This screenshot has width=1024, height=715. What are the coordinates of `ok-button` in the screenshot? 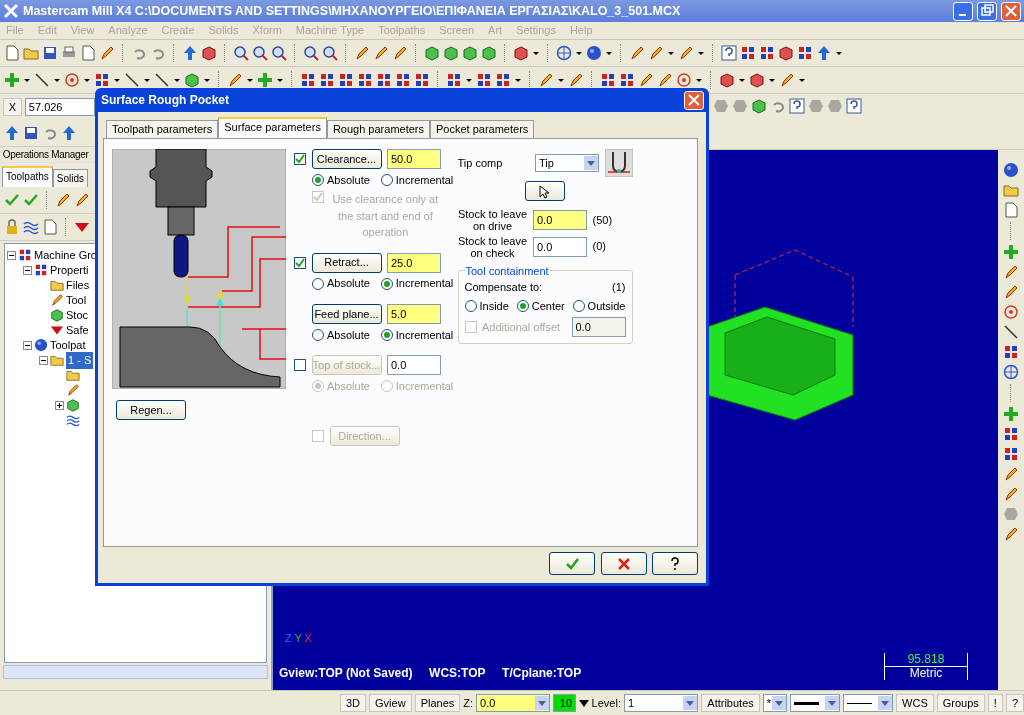 It's located at (572, 563).